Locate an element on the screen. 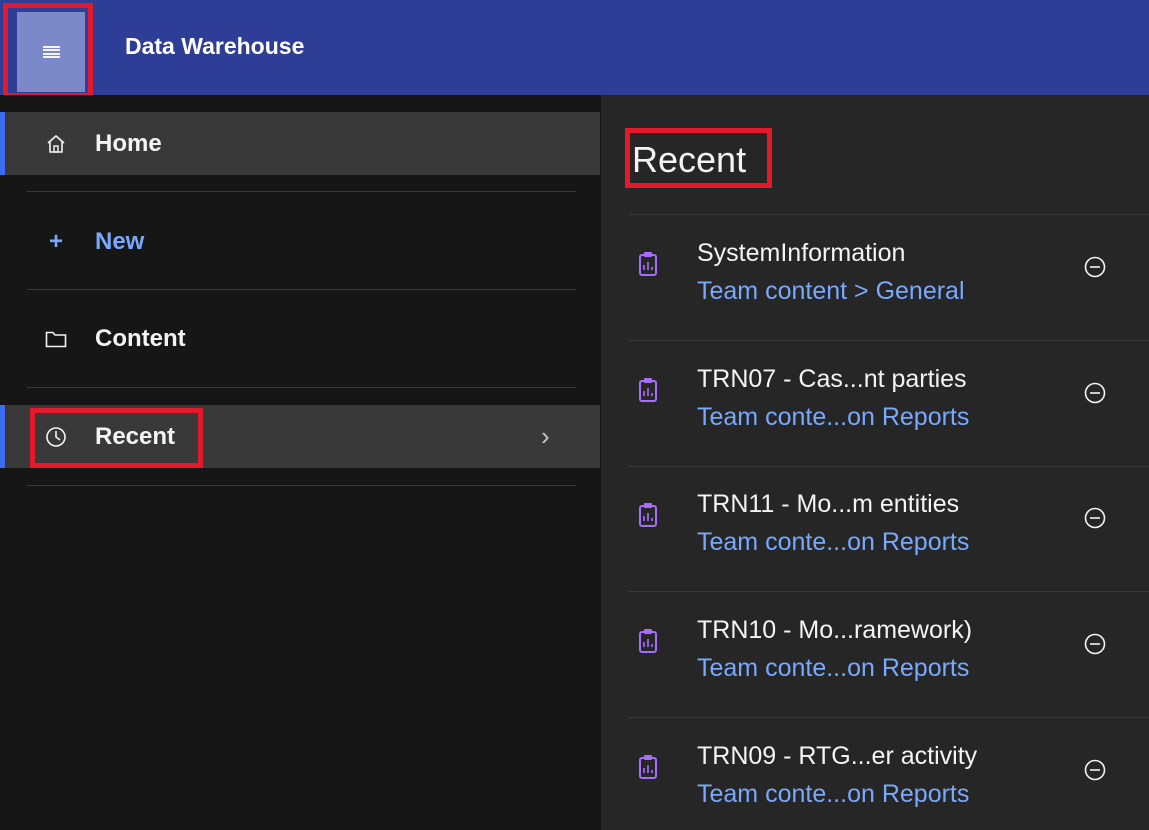  item-name: TRN11 - Mo...m entities is located at coordinates (828, 504).